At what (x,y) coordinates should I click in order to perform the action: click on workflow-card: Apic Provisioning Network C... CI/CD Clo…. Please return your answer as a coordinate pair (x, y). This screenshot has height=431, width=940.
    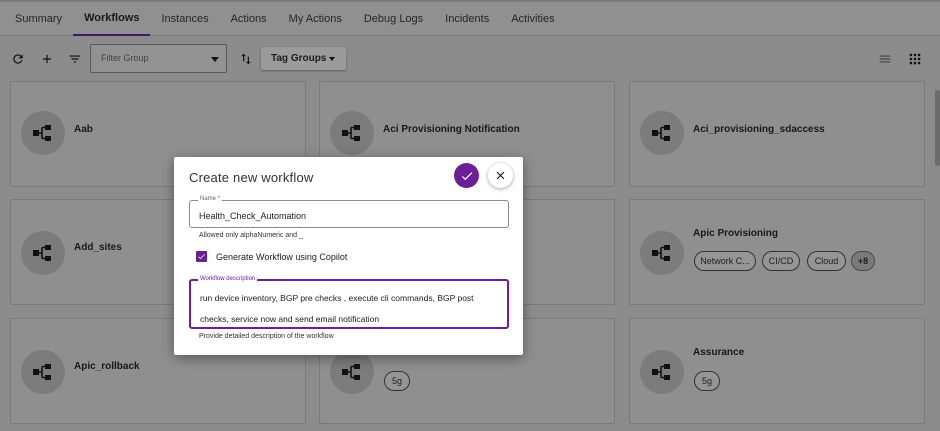
    Looking at the image, I should click on (777, 252).